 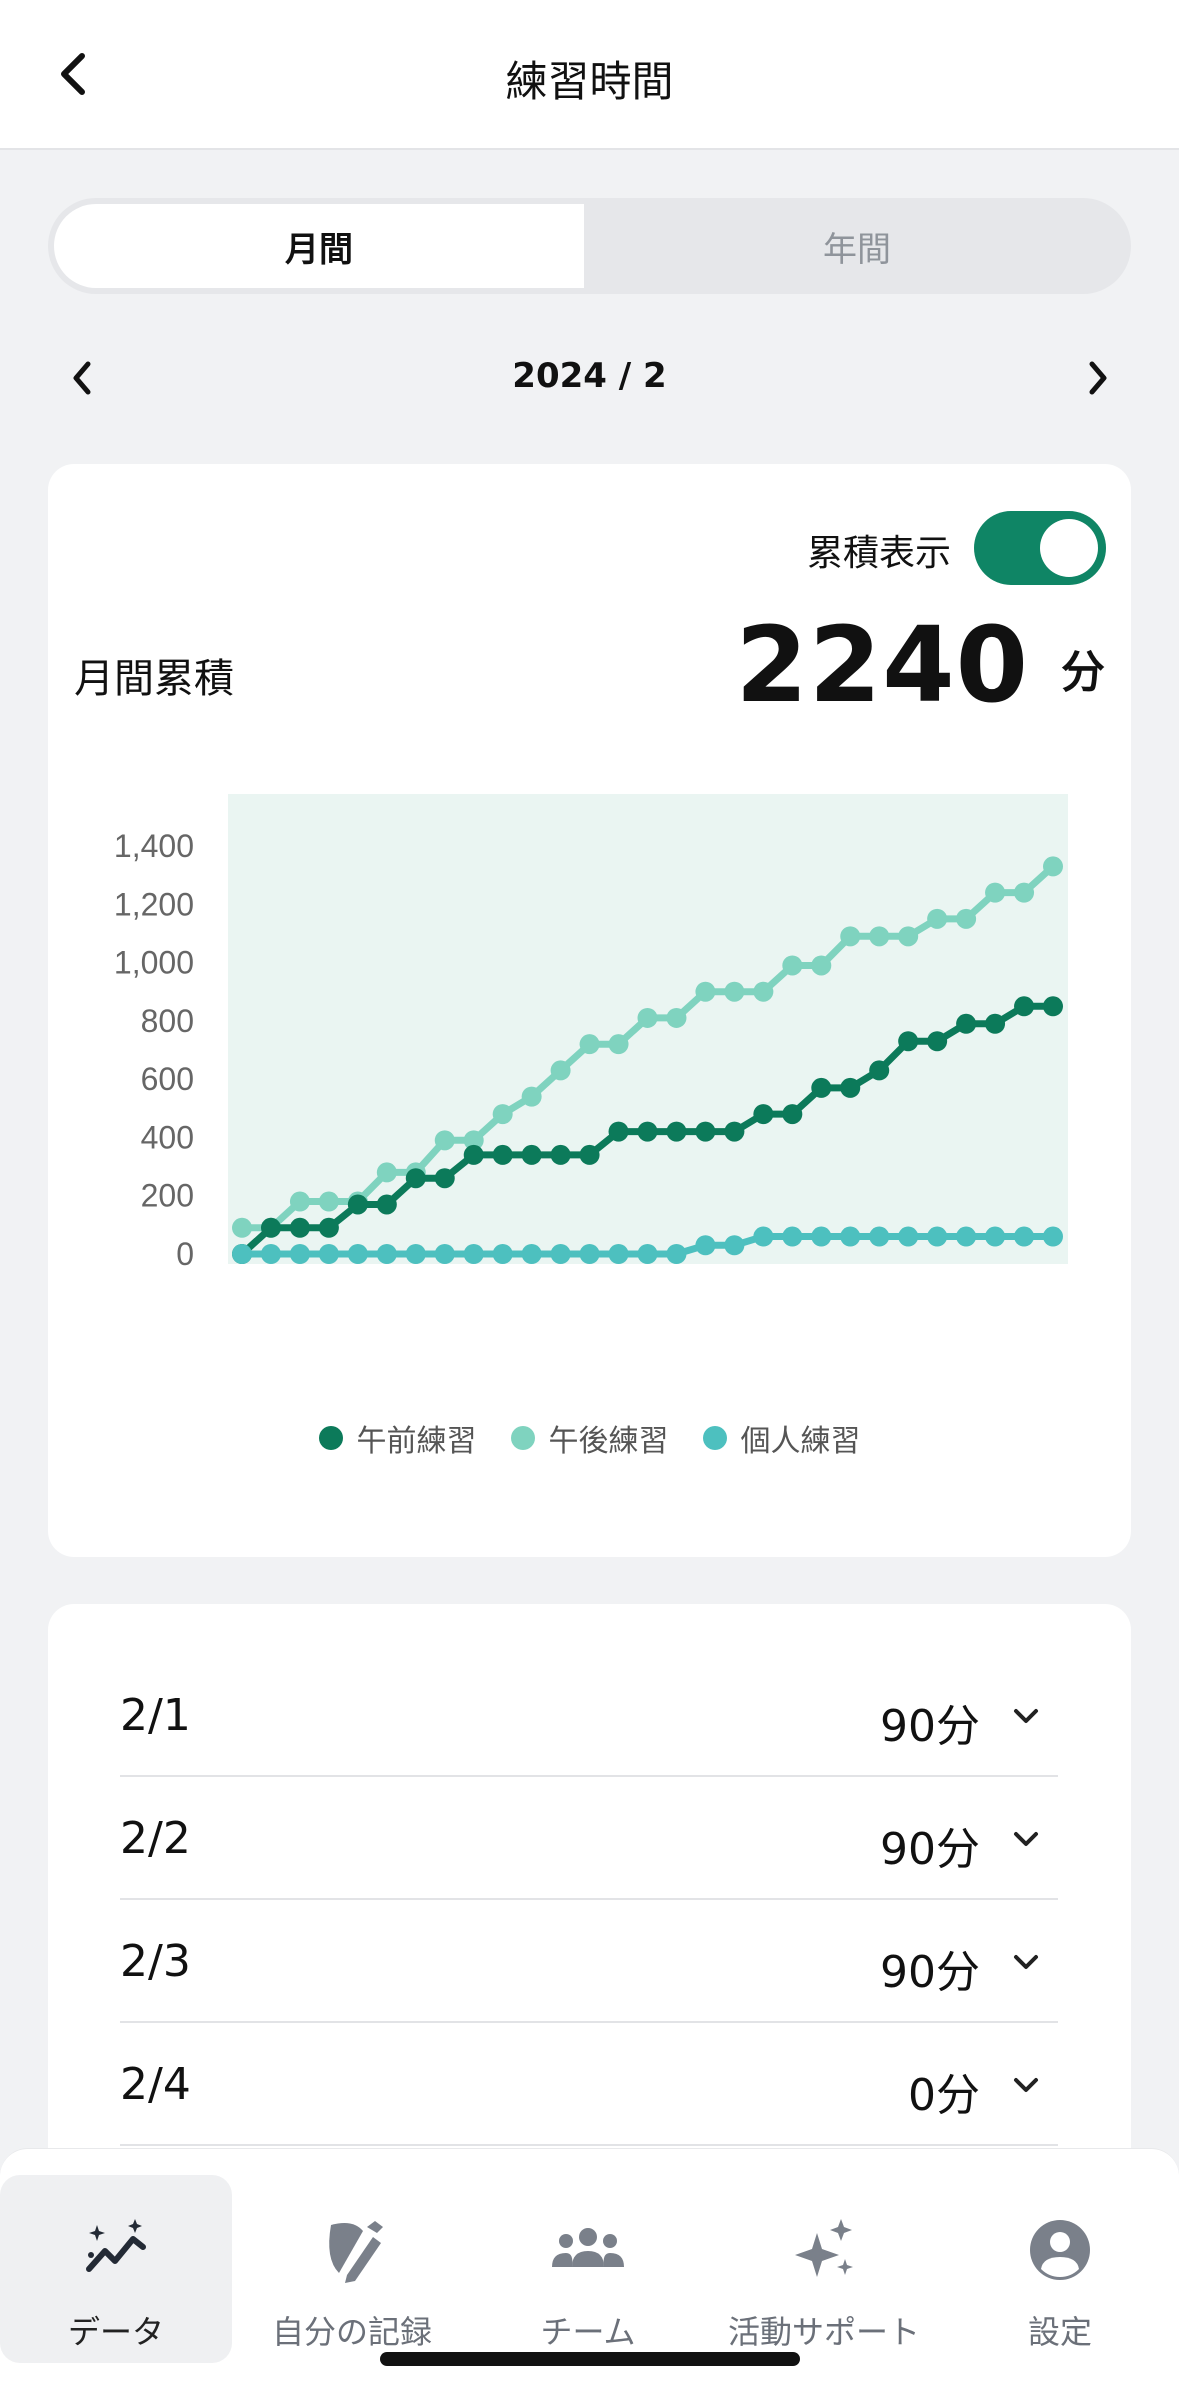 I want to click on y-tick-label: 200, so click(x=167, y=1196).